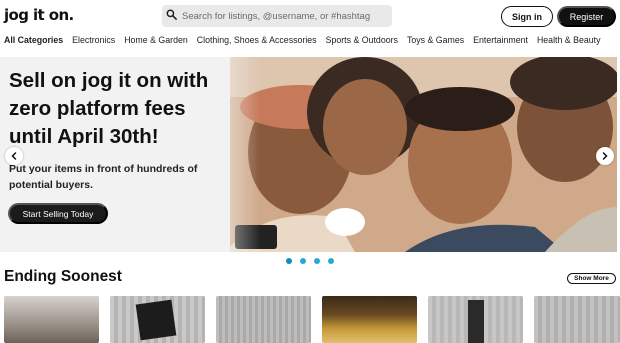 This screenshot has height=343, width=620. I want to click on show-more-button: Show More, so click(591, 278).